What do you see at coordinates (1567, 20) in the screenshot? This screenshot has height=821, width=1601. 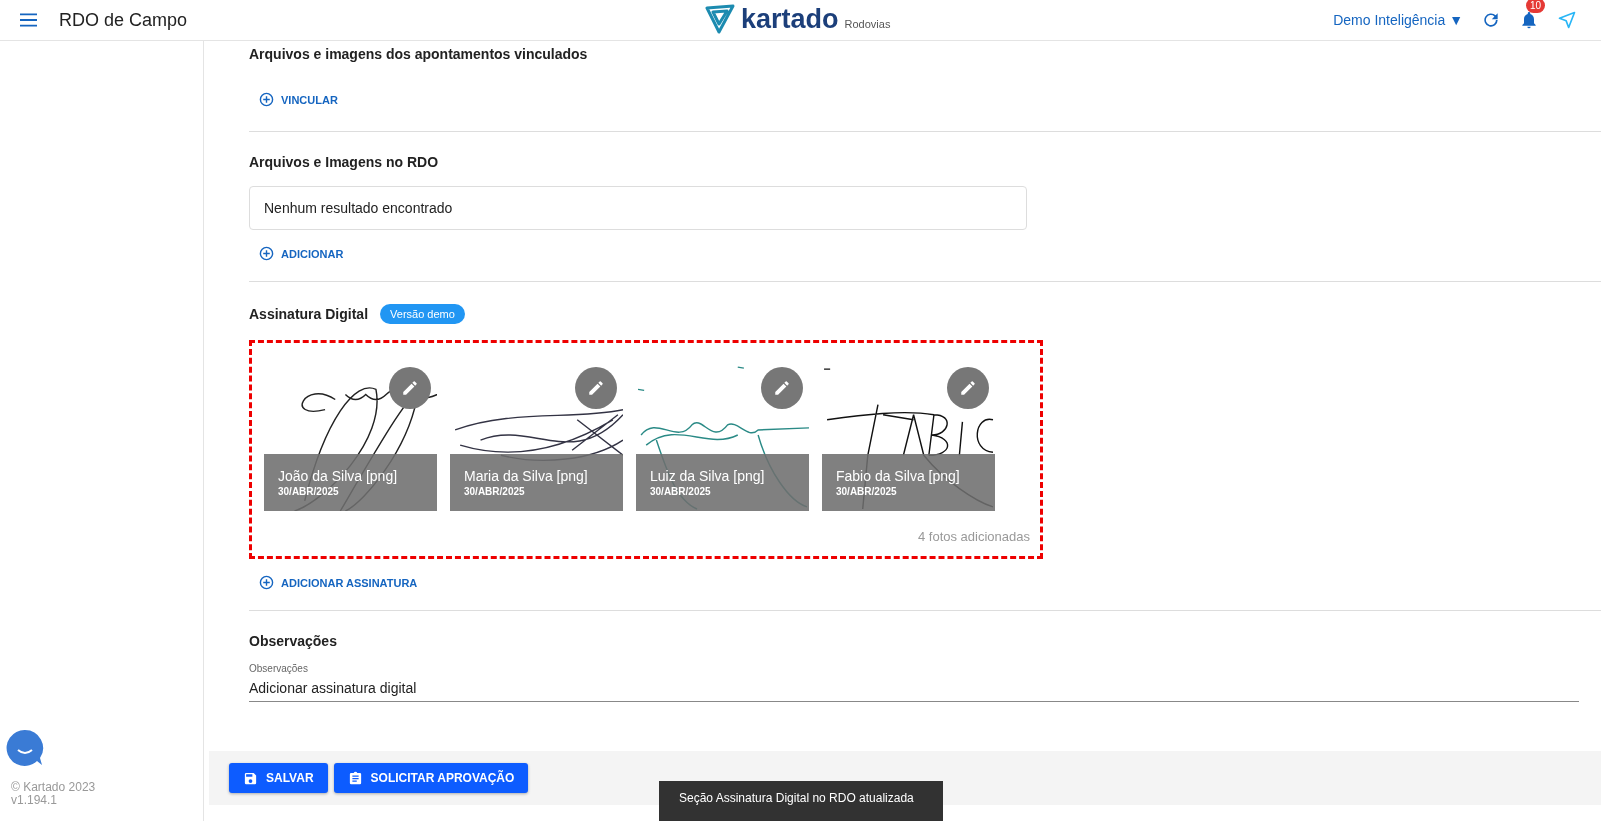 I see `send-icon` at bounding box center [1567, 20].